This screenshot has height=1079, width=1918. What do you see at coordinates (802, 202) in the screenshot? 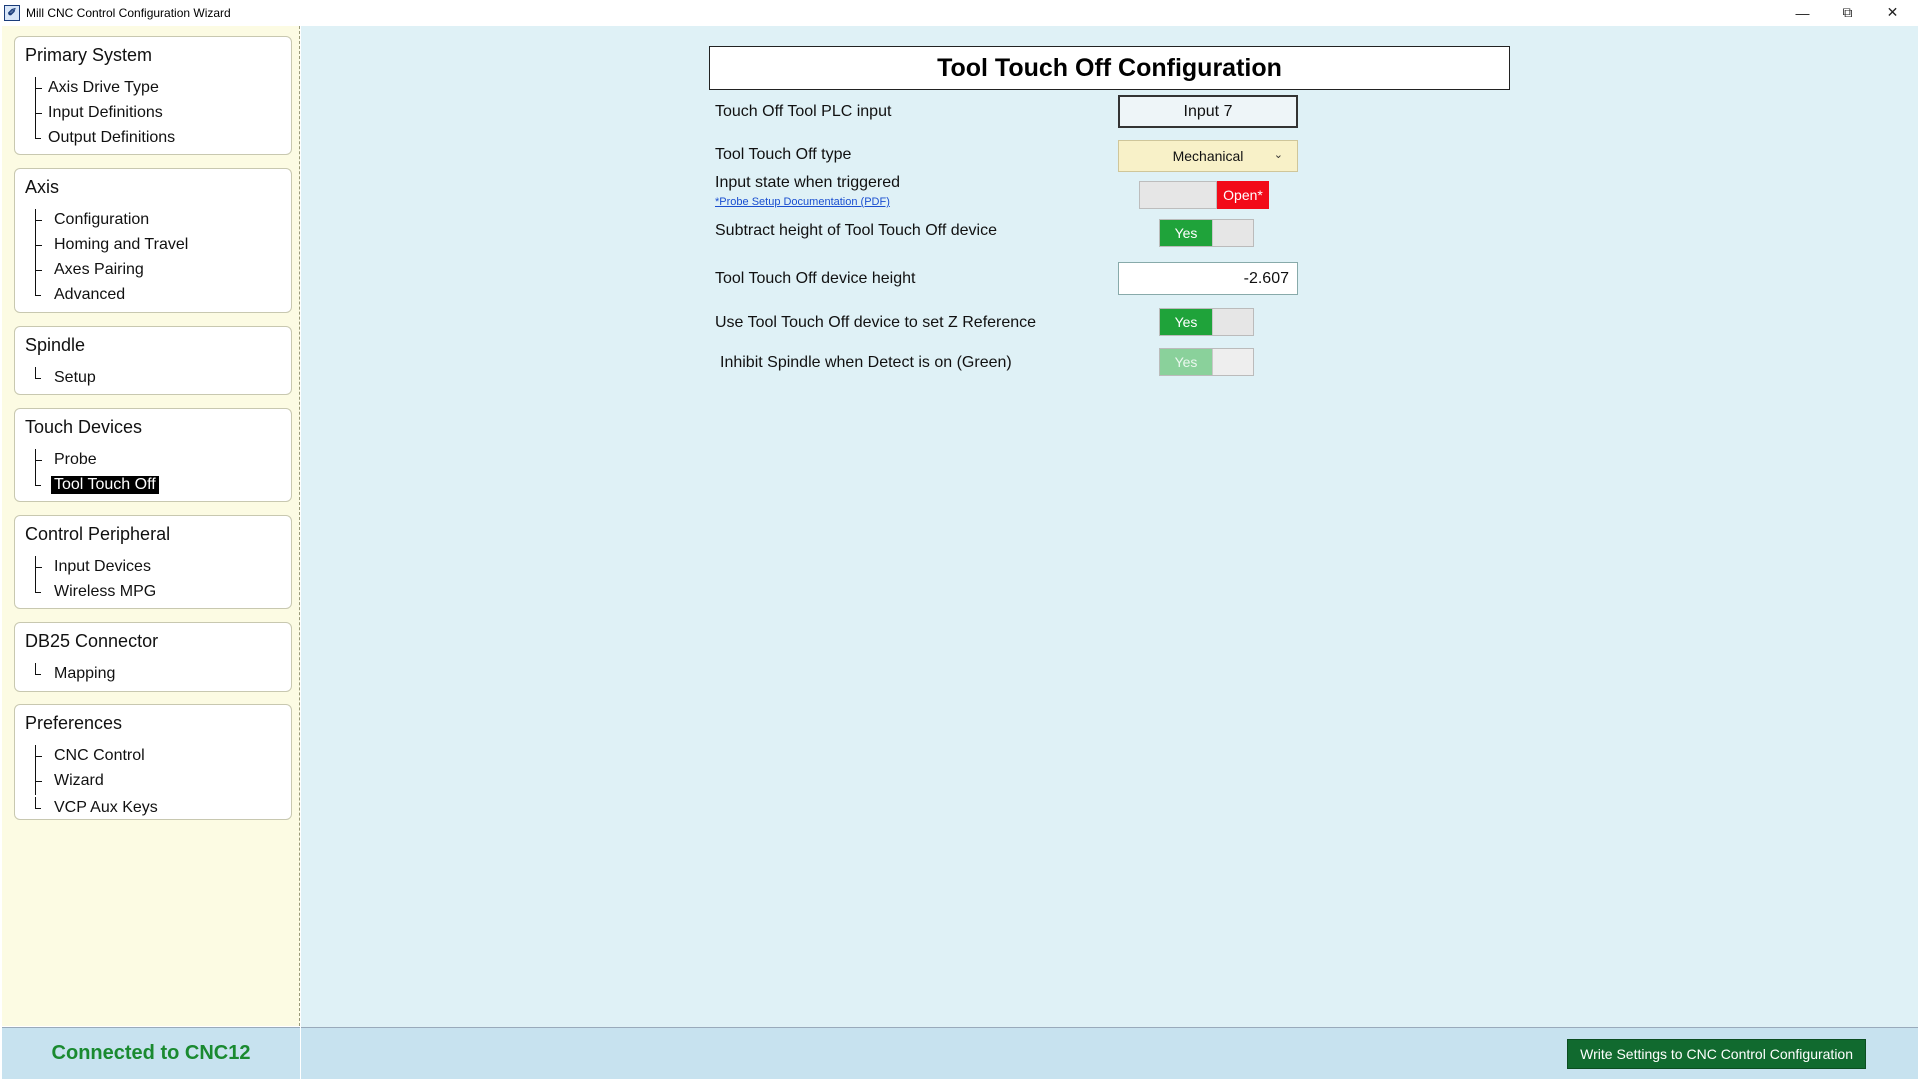
I see `probe-doc-link: *Probe Setup Documentation (PDF)` at bounding box center [802, 202].